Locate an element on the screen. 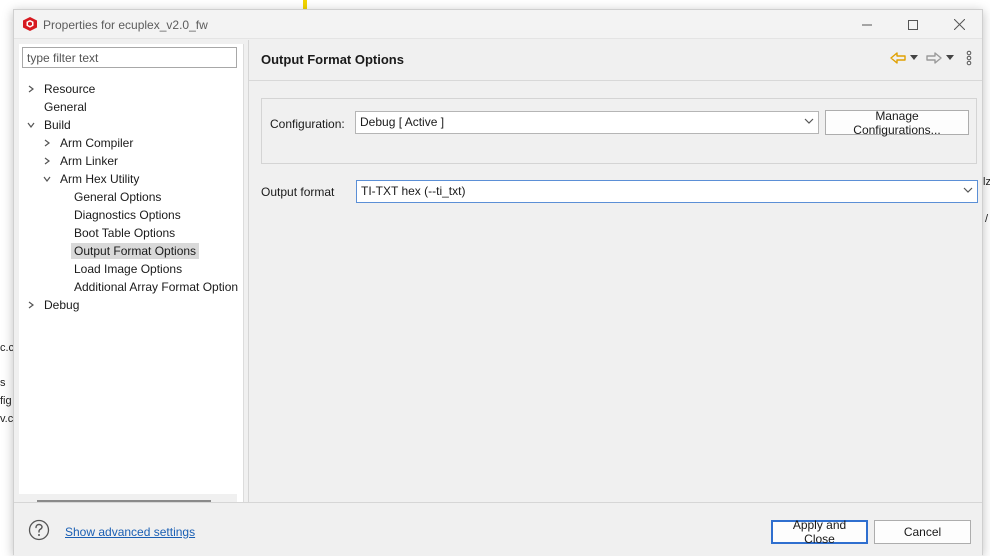  window-title: Properties for ecuplex_v2.0_fw is located at coordinates (125, 25).